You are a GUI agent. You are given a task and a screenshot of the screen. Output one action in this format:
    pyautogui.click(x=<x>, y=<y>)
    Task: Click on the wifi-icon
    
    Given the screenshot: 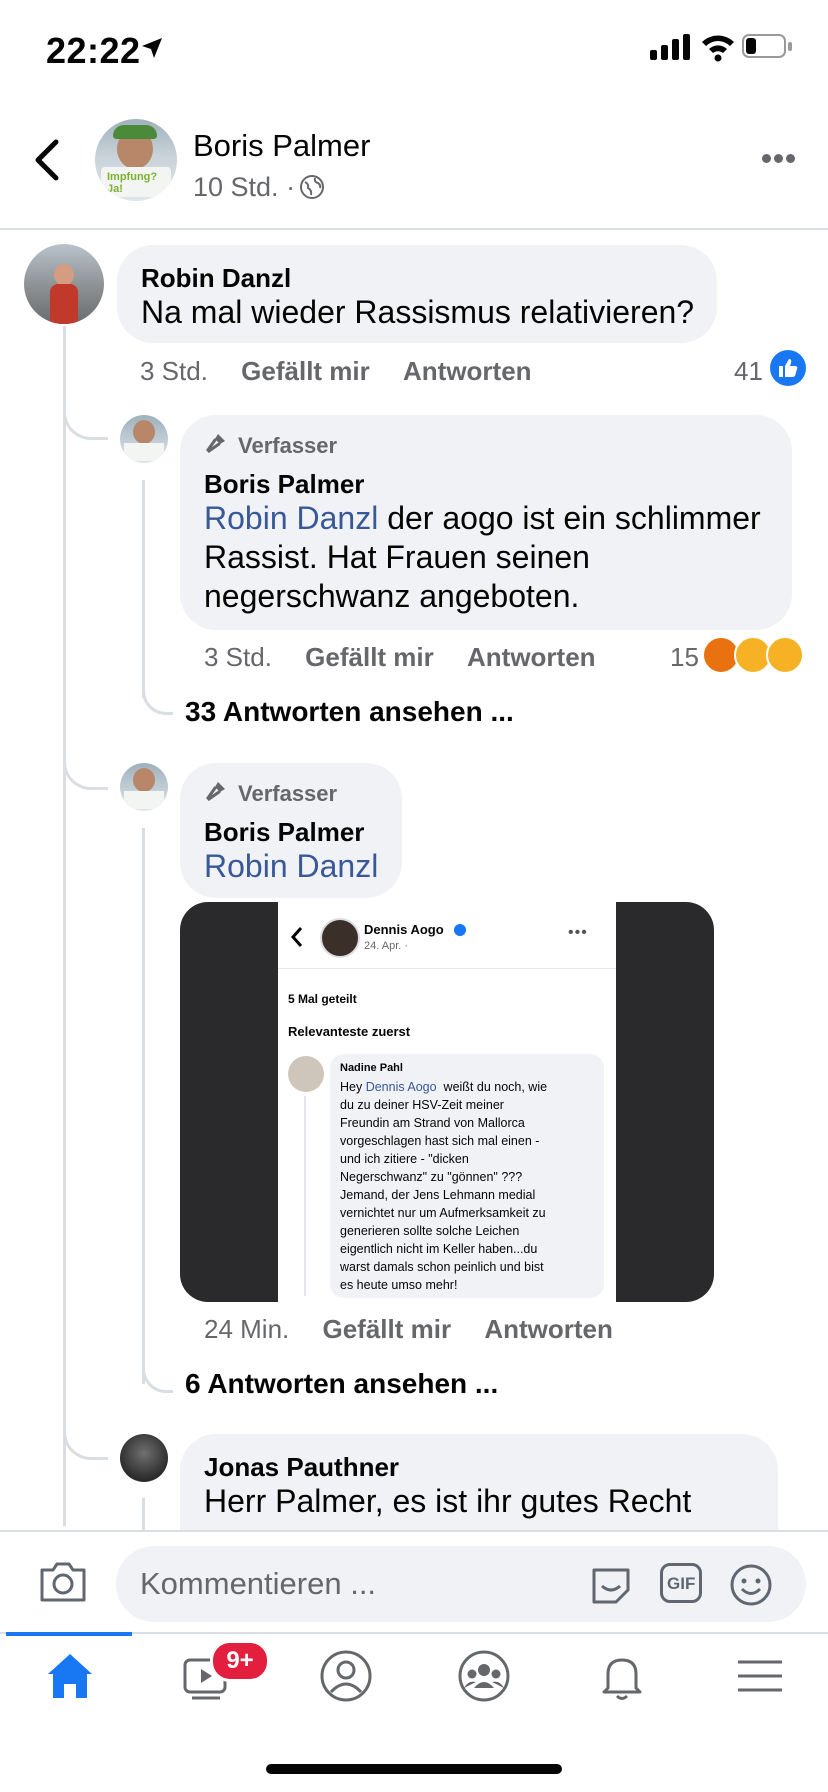 What is the action you would take?
    pyautogui.click(x=718, y=48)
    